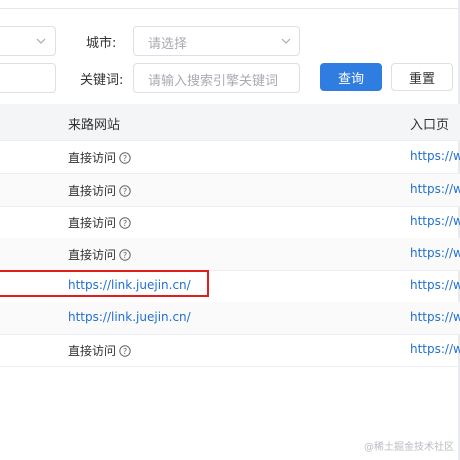 The height and width of the screenshot is (460, 460). What do you see at coordinates (351, 77) in the screenshot?
I see `search-button: 查询` at bounding box center [351, 77].